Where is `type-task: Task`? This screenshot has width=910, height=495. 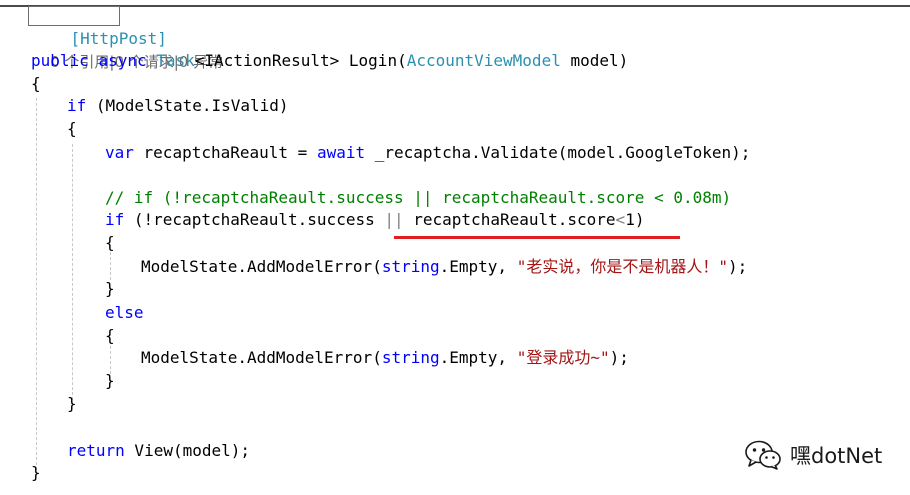
type-task: Task is located at coordinates (175, 60).